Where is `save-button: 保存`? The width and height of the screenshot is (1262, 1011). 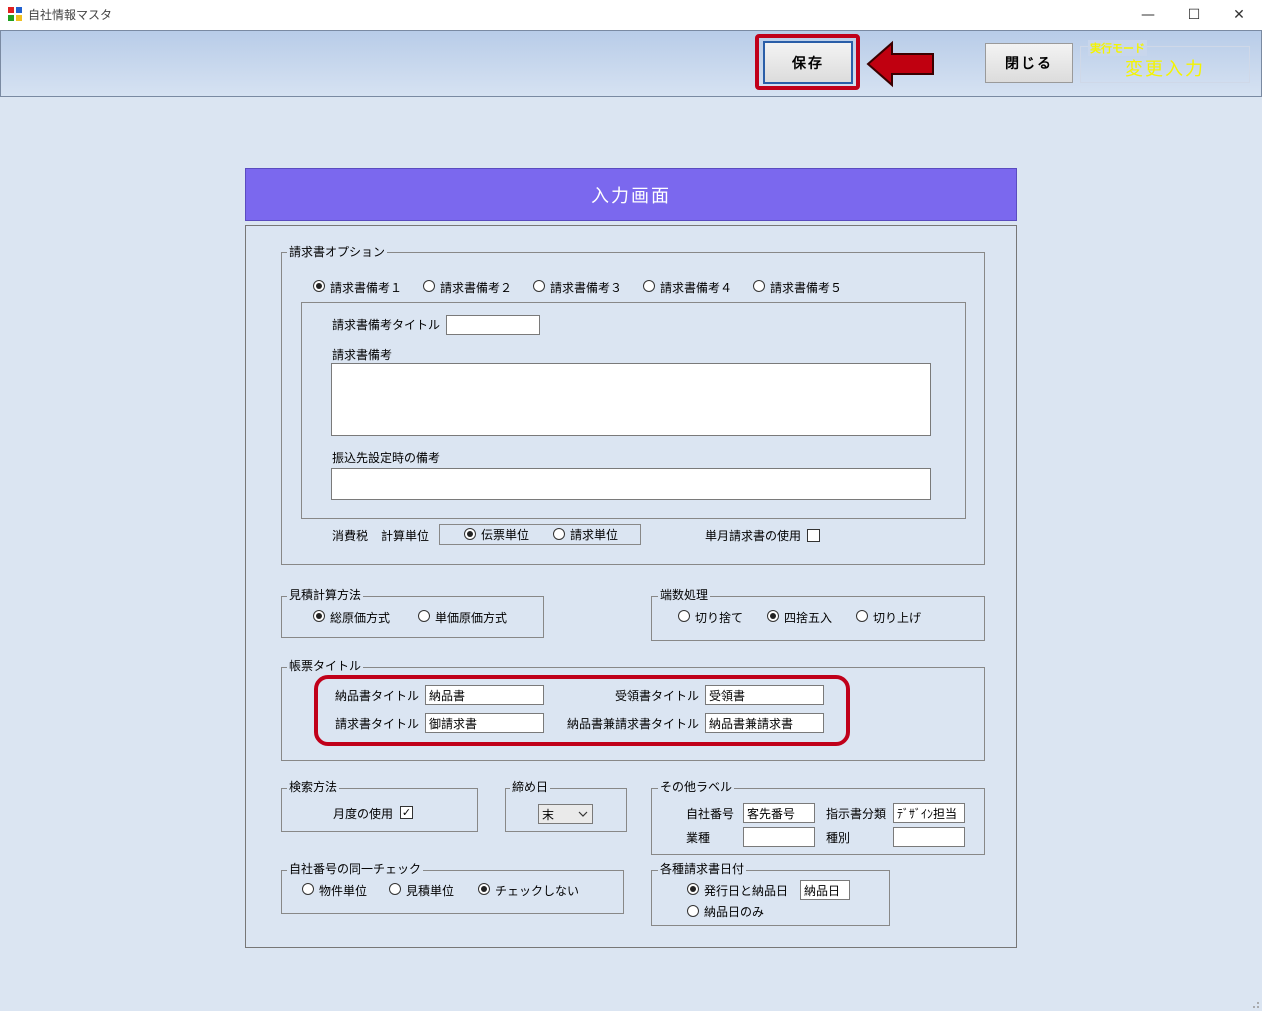
save-button: 保存 is located at coordinates (808, 62).